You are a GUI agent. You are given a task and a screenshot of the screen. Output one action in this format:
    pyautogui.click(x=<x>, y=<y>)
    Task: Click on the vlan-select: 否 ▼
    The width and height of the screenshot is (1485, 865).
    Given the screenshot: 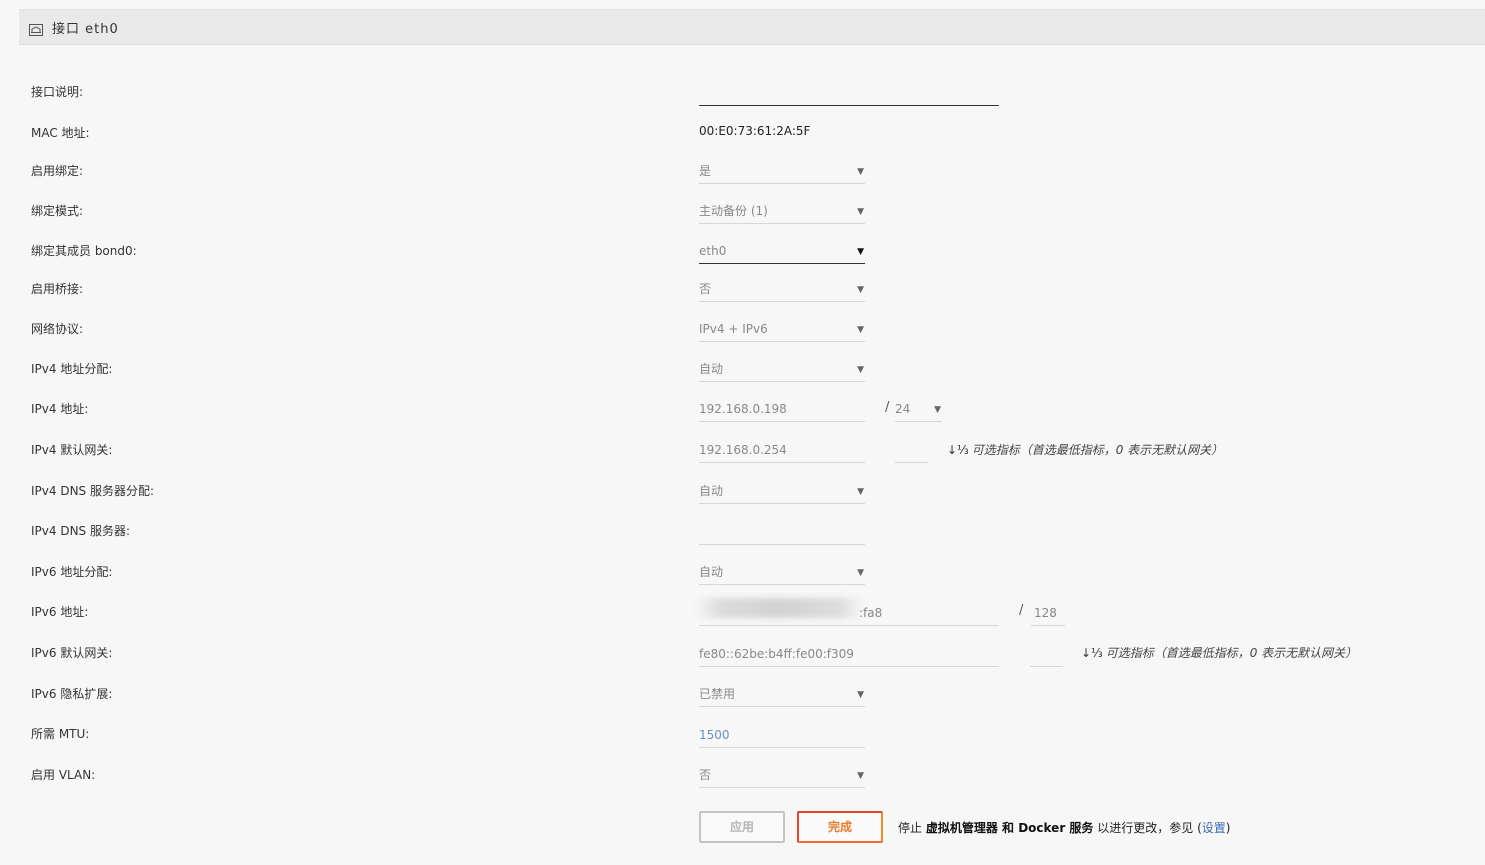 What is the action you would take?
    pyautogui.click(x=782, y=777)
    